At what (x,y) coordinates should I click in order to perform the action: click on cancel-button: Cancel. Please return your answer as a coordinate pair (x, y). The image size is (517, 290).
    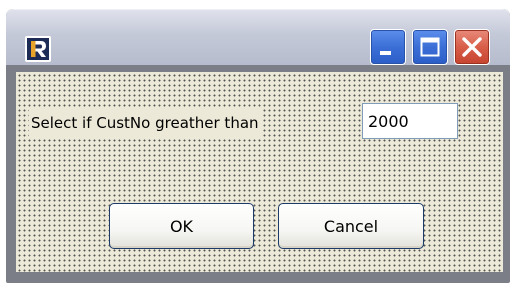
    Looking at the image, I should click on (351, 226).